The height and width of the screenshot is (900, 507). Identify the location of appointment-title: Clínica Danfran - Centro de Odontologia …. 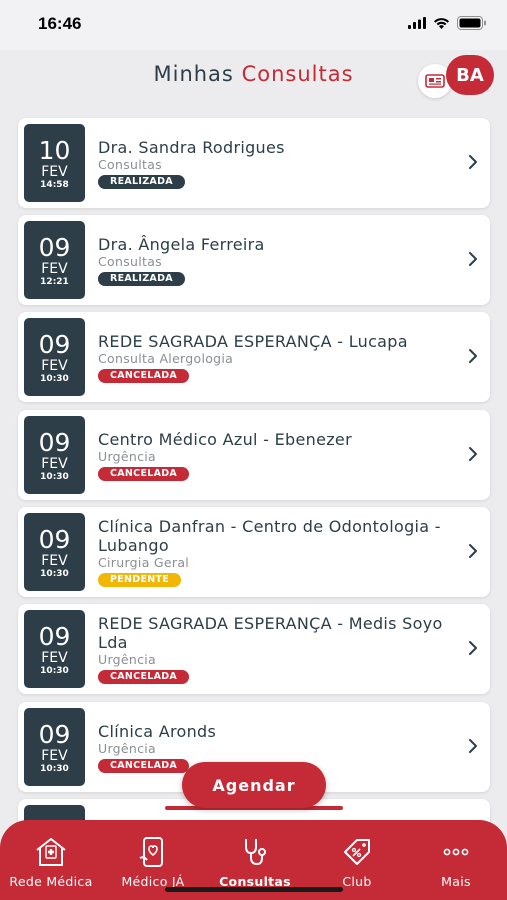
(269, 536).